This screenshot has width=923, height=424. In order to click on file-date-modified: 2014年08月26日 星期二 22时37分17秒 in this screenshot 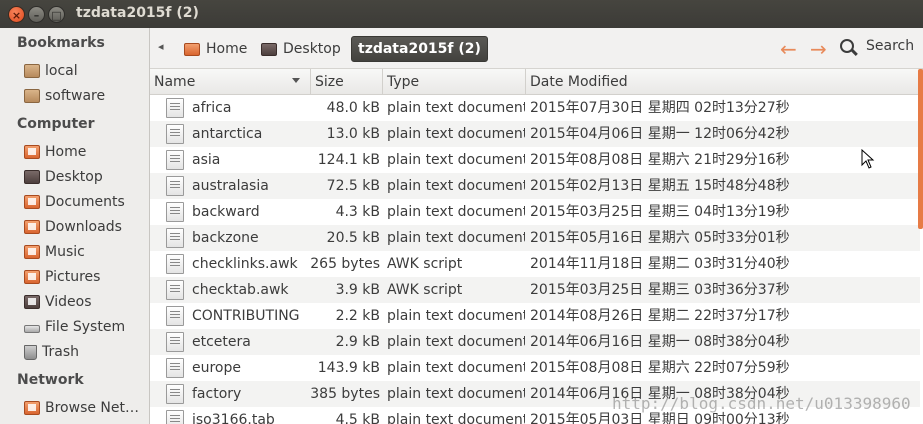, I will do `click(660, 316)`.